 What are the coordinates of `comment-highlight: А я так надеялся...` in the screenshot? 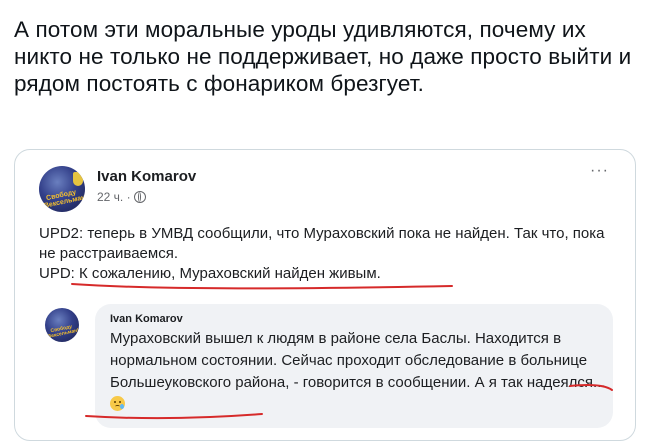 It's located at (540, 382).